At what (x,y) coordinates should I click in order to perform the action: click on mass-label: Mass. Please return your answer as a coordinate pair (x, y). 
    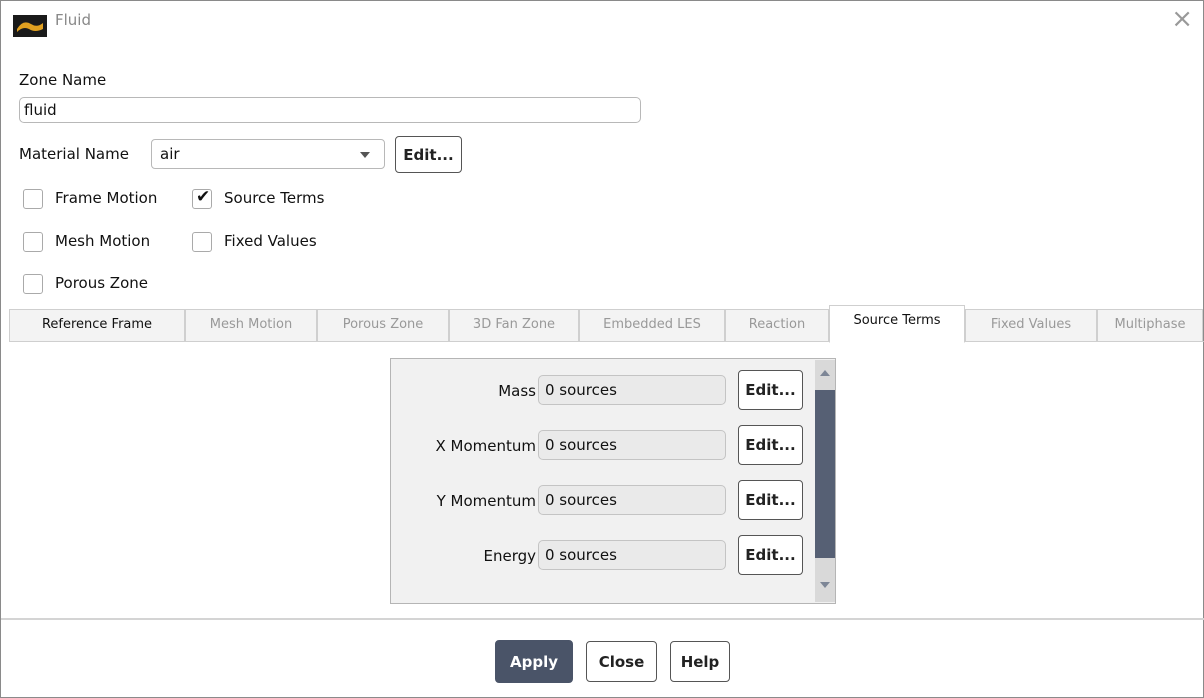
    Looking at the image, I should click on (517, 391).